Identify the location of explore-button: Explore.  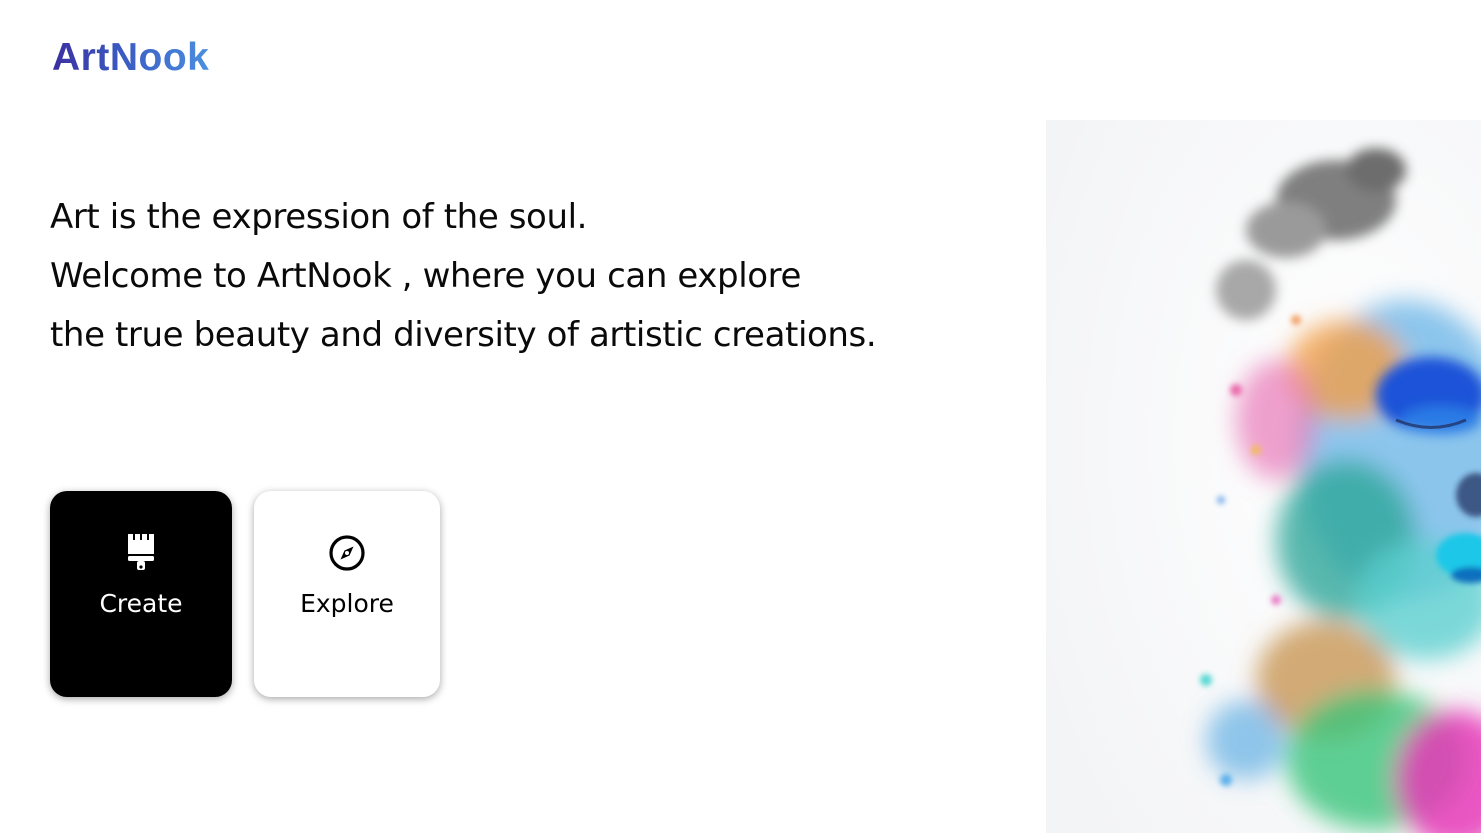
(347, 594).